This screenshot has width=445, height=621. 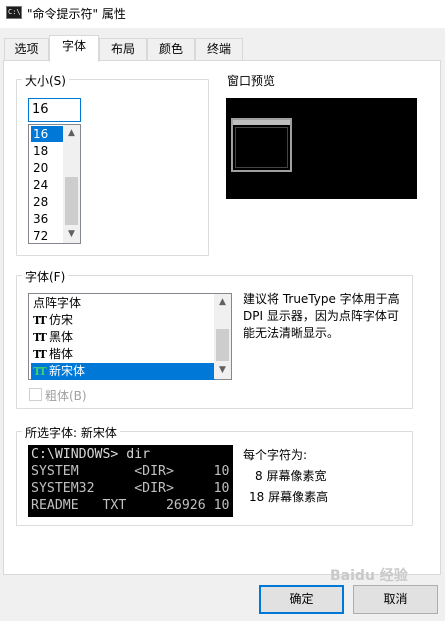 What do you see at coordinates (219, 49) in the screenshot?
I see `tab-terminal: 终端` at bounding box center [219, 49].